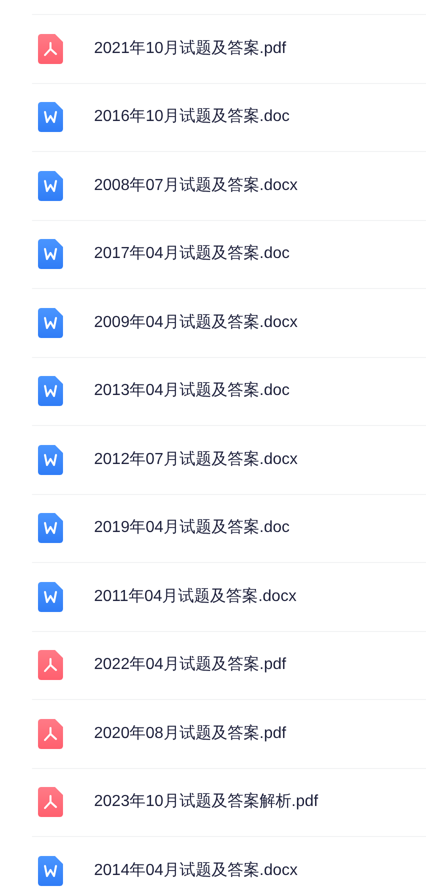  I want to click on file-name: 2020年08月试题及答案.pdf, so click(190, 734).